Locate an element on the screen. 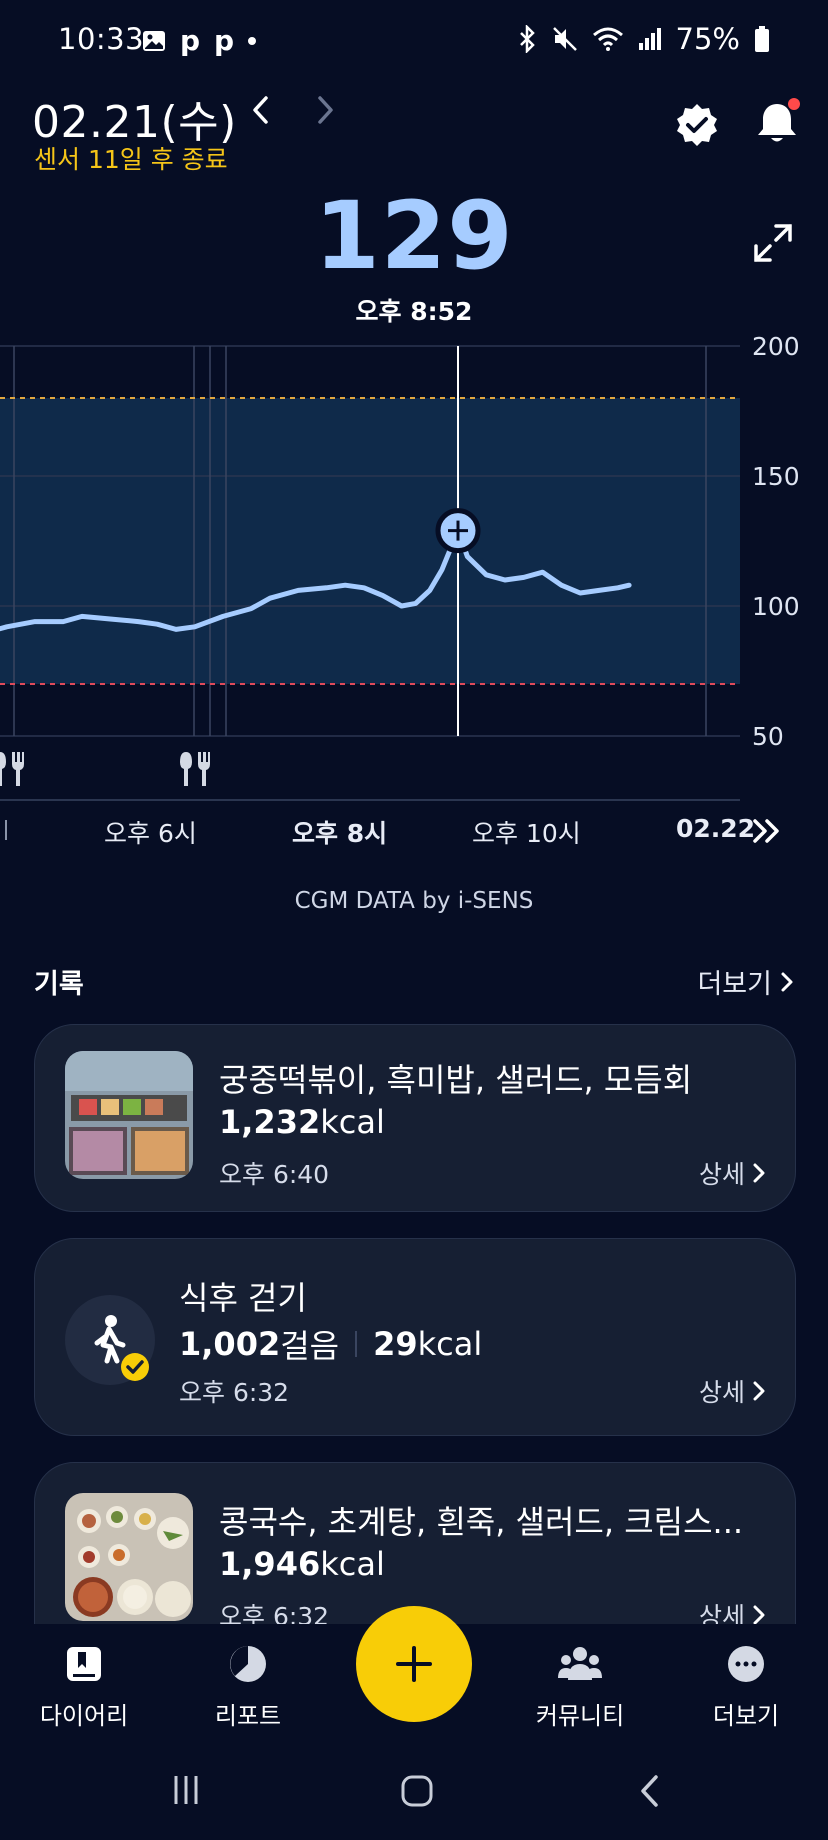  community-icon is located at coordinates (580, 1663).